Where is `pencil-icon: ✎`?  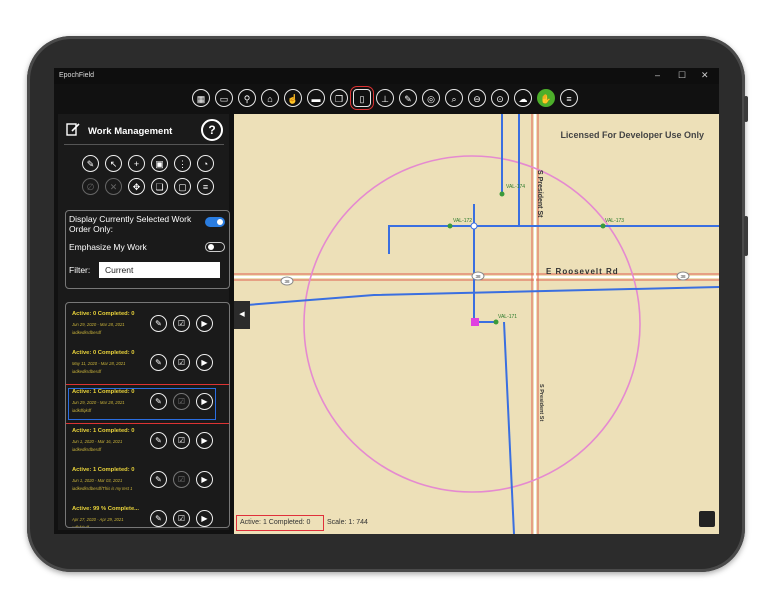 pencil-icon: ✎ is located at coordinates (90, 163).